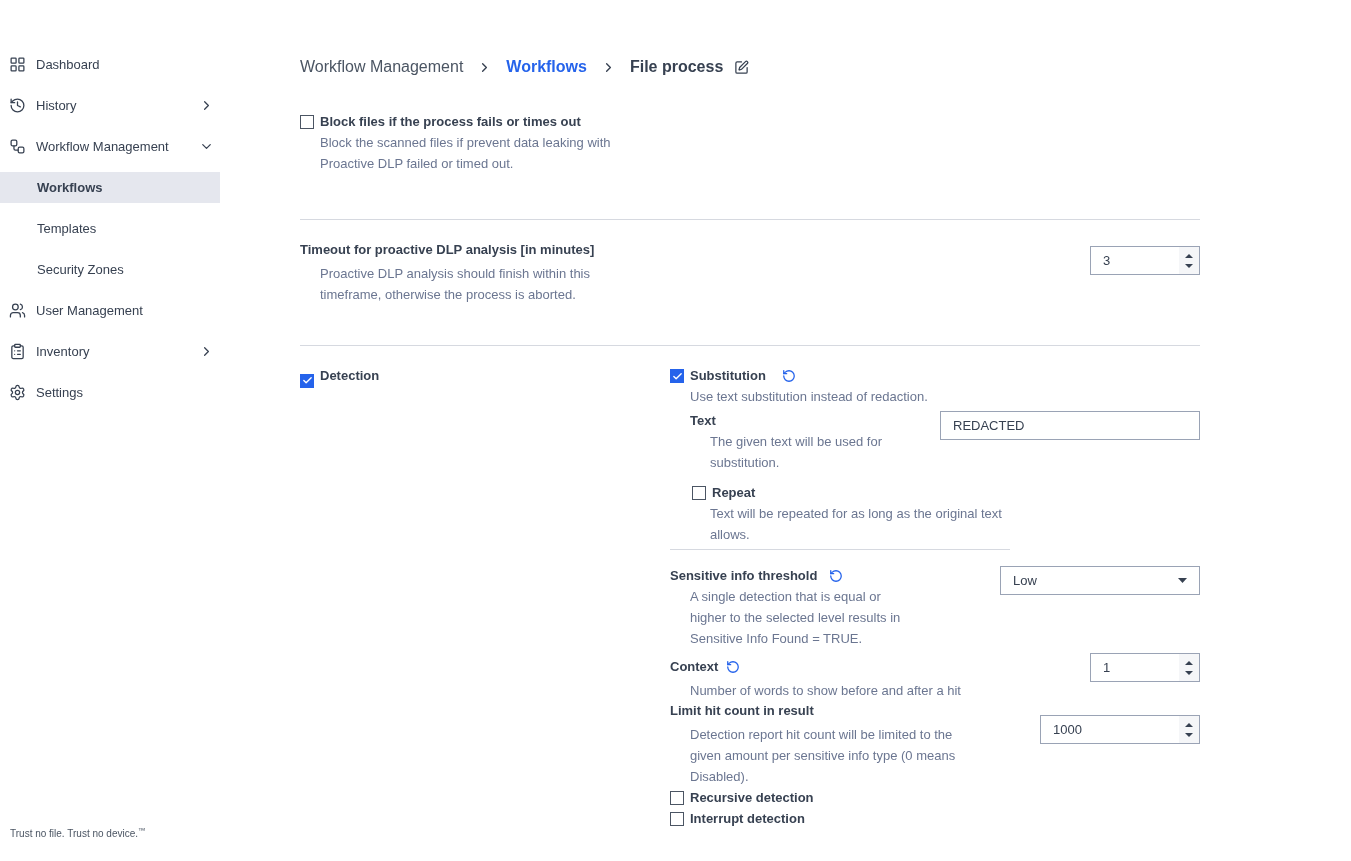 Image resolution: width=1351 pixels, height=861 pixels. I want to click on setting-label: Limit hit count in result, so click(742, 711).